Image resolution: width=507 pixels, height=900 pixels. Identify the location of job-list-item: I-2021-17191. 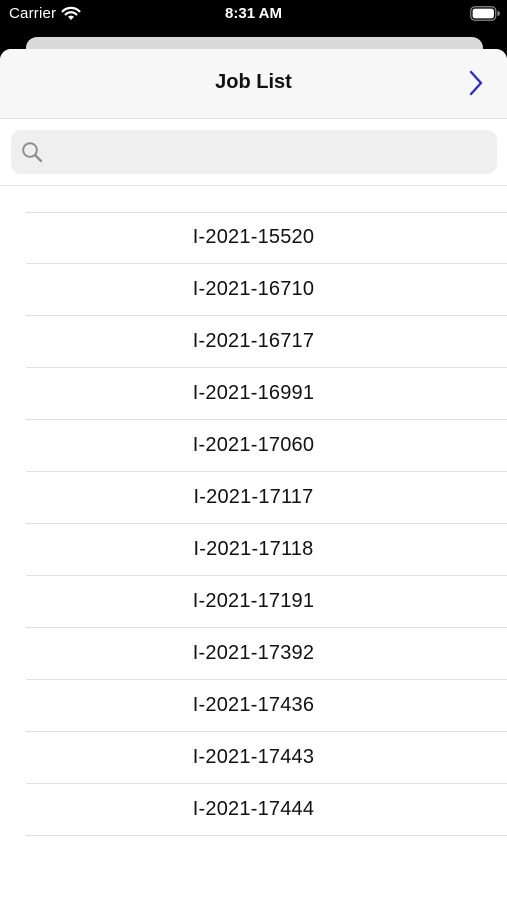
(266, 602).